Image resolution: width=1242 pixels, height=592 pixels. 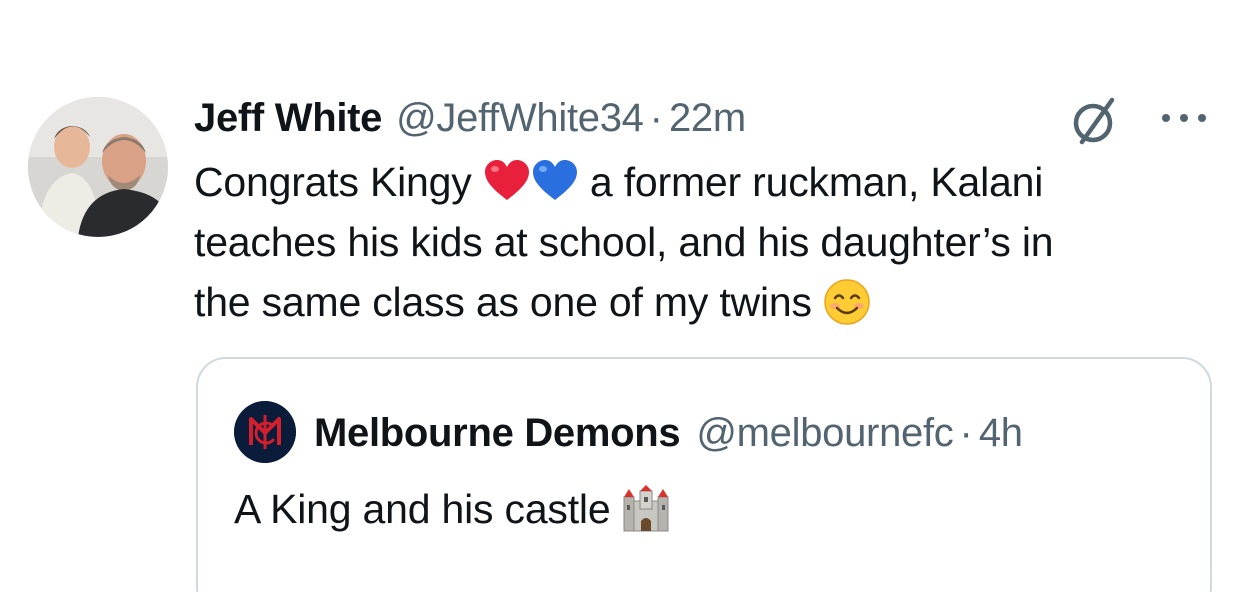 I want to click on tweet-text-line-1: Congrats Kingy a former ruckman, Kalani, so click(x=709, y=182).